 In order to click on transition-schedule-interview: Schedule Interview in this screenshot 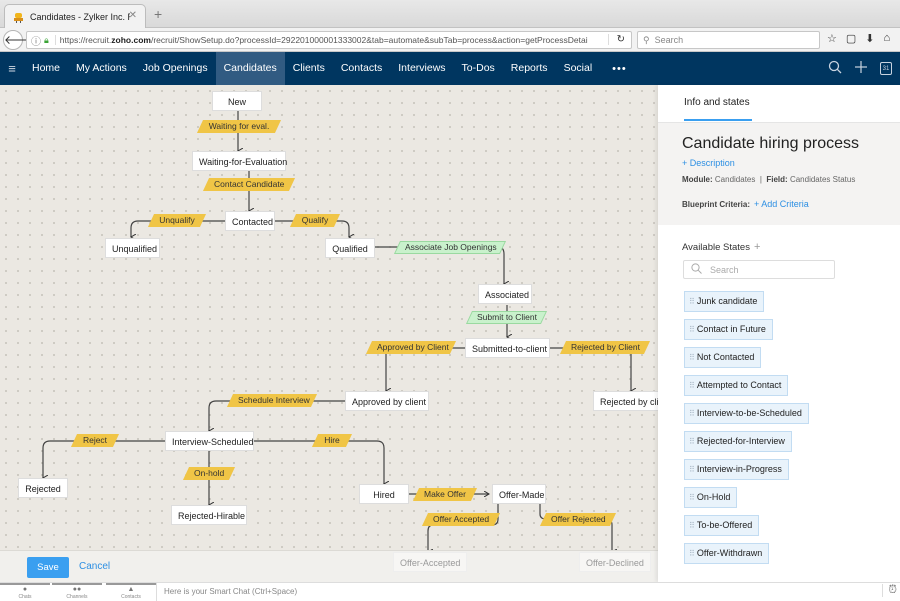, I will do `click(272, 400)`.